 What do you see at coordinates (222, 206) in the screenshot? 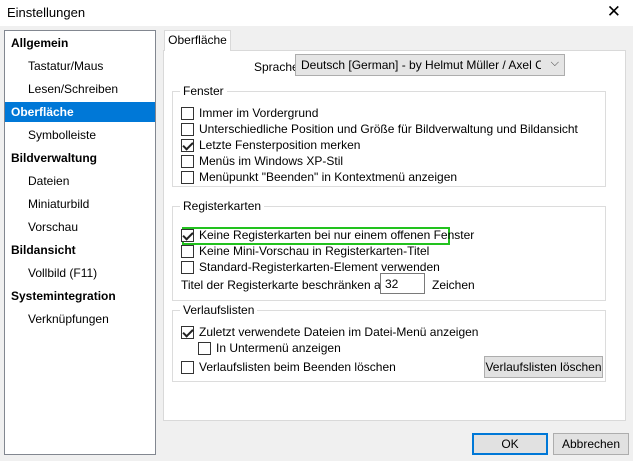
I see `group-registerkarten-title: Registerkarten` at bounding box center [222, 206].